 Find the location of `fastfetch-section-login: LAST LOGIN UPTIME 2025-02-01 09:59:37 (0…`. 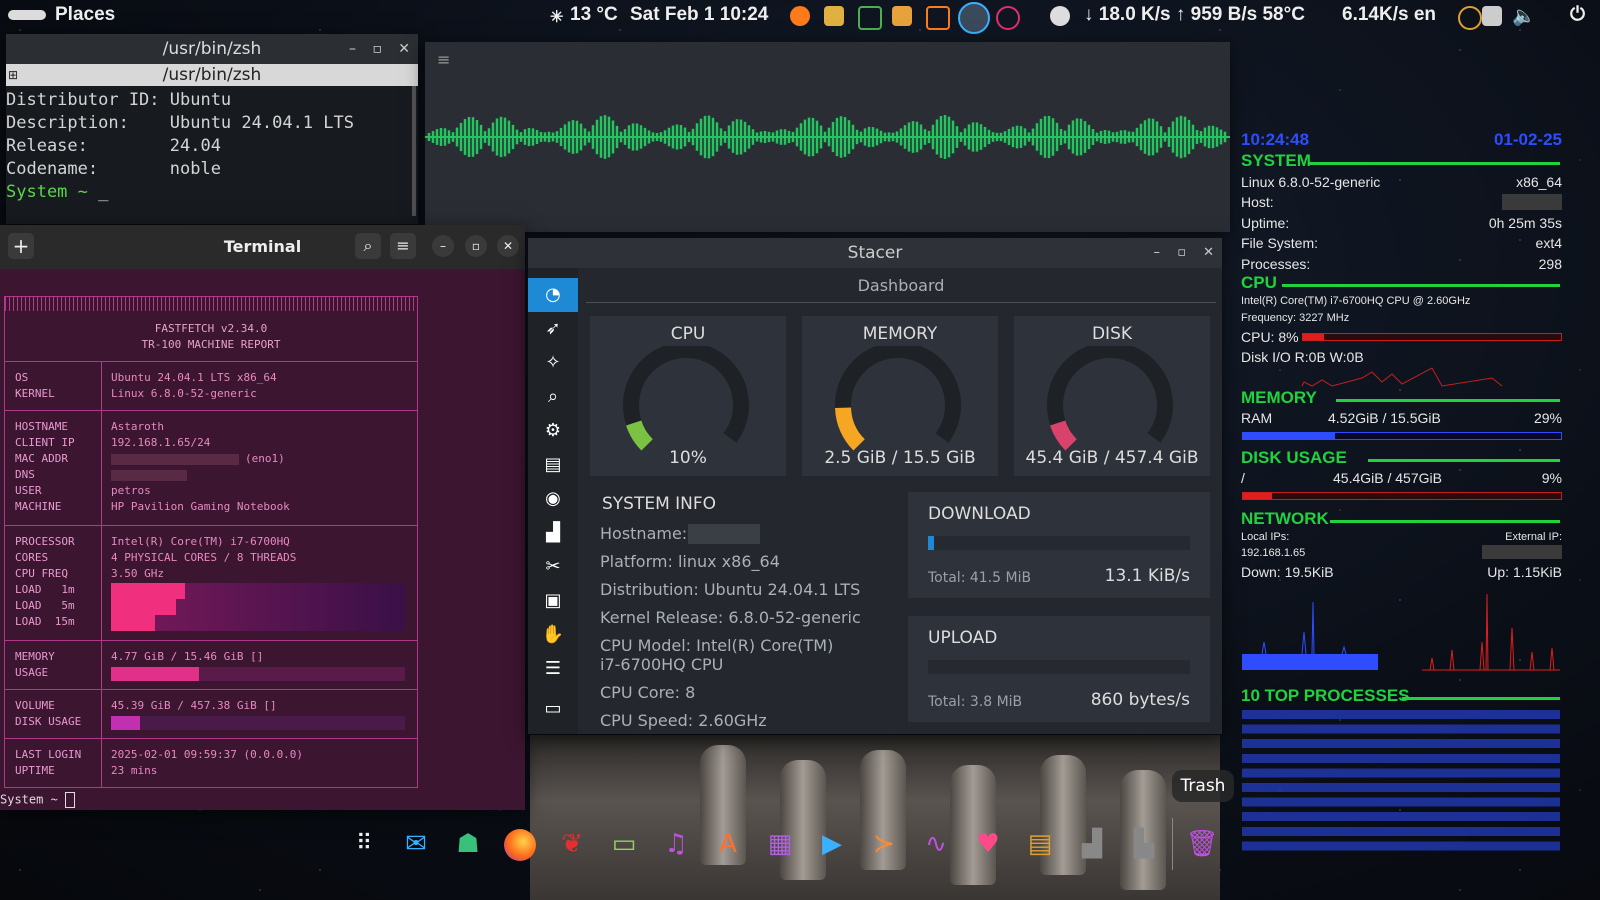

fastfetch-section-login: LAST LOGIN UPTIME 2025-02-01 09:59:37 (0… is located at coordinates (211, 762).